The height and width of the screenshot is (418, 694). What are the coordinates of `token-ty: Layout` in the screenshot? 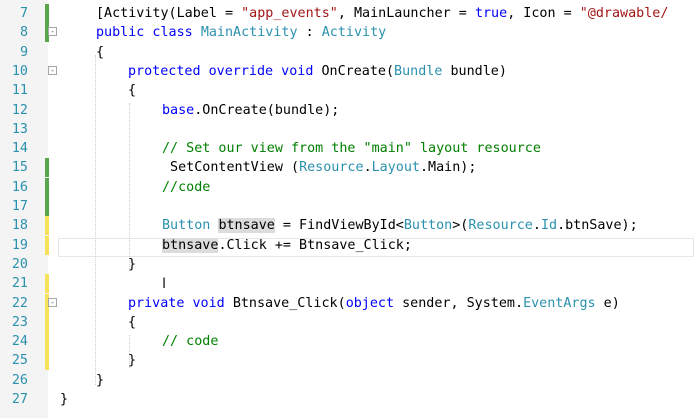 It's located at (395, 168).